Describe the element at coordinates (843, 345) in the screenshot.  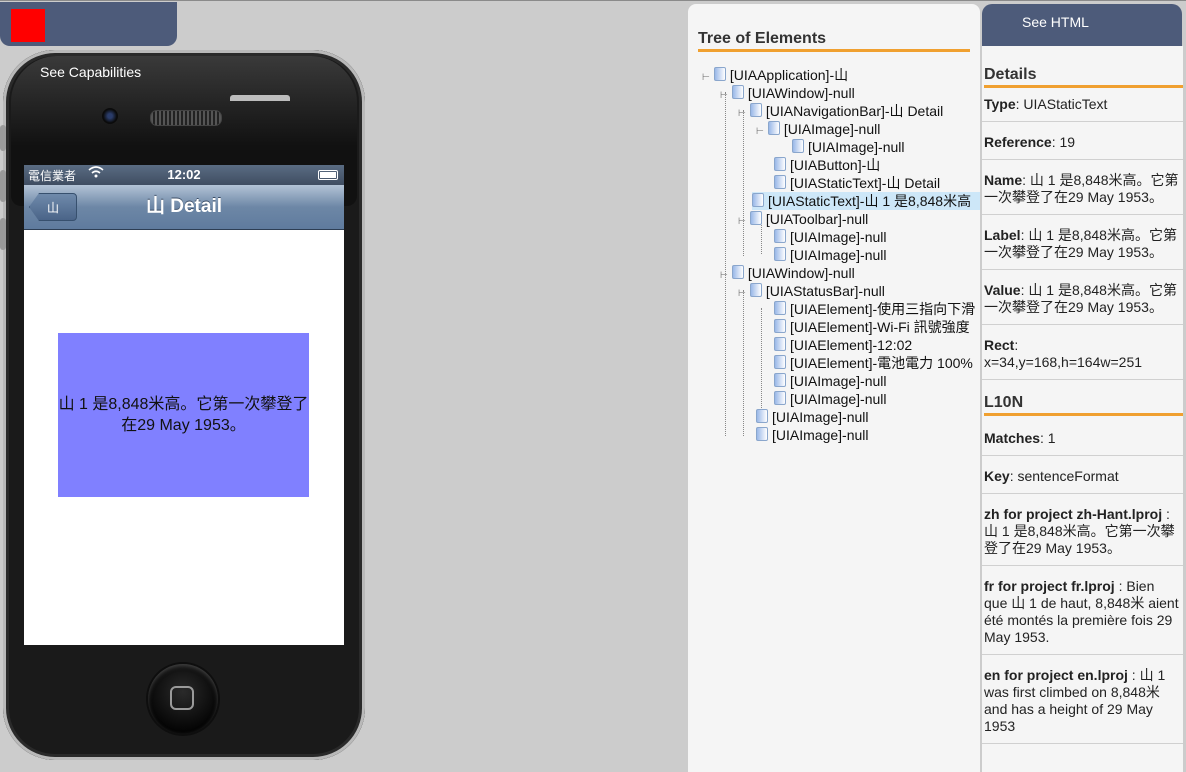
I see `tree-node: [UIAElement]-12:02` at that location.